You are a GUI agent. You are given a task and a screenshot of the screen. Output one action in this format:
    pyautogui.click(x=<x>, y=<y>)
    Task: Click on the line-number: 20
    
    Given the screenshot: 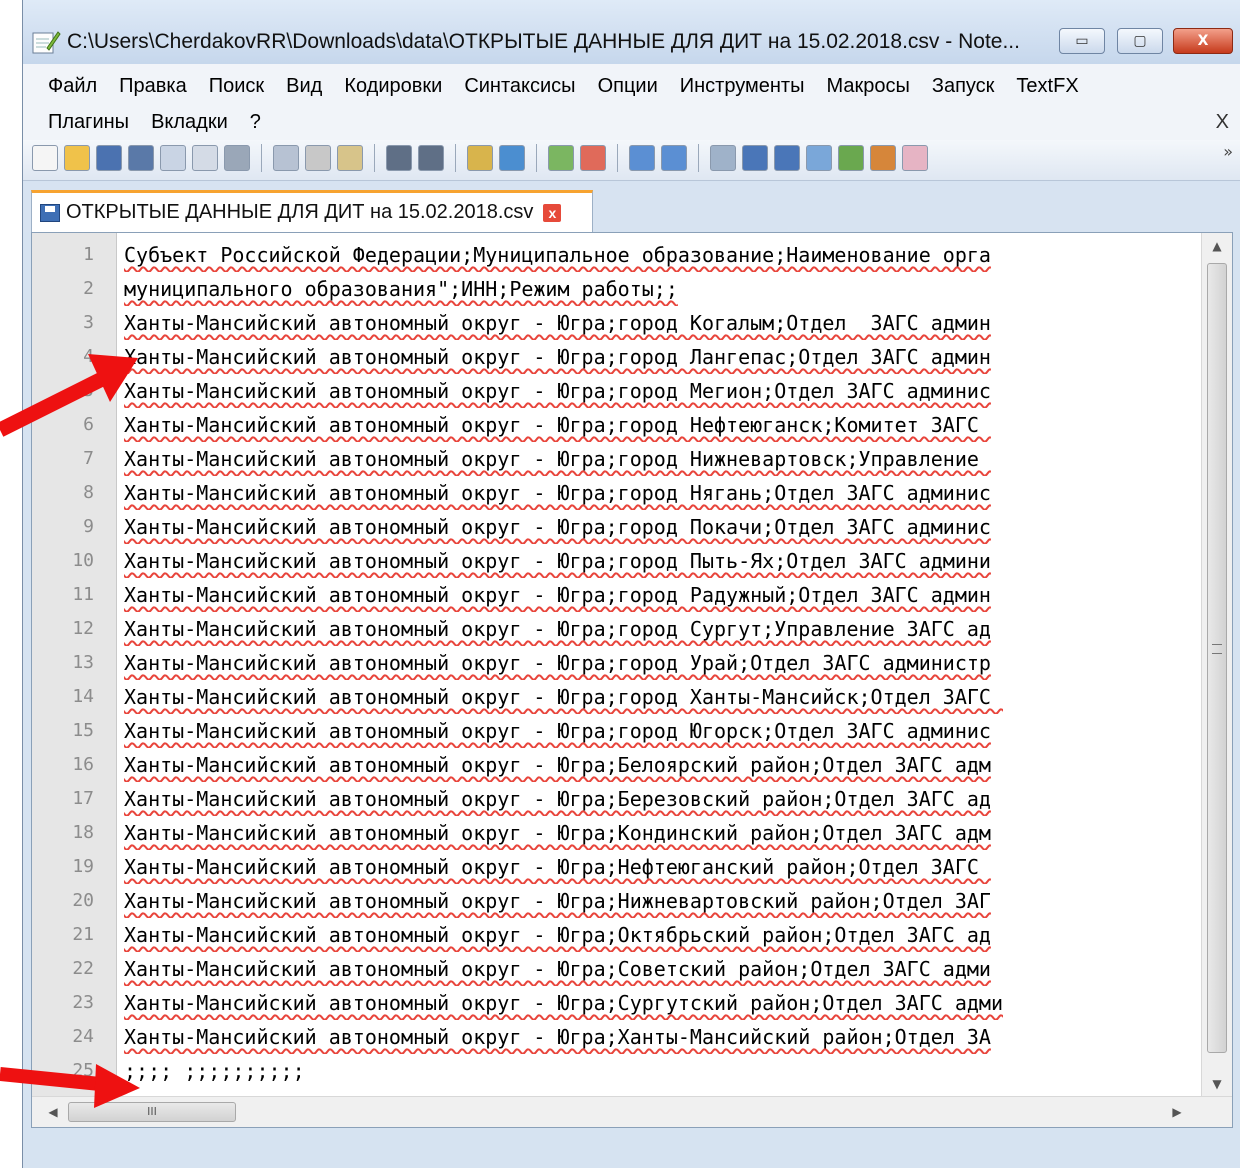 What is the action you would take?
    pyautogui.click(x=83, y=900)
    